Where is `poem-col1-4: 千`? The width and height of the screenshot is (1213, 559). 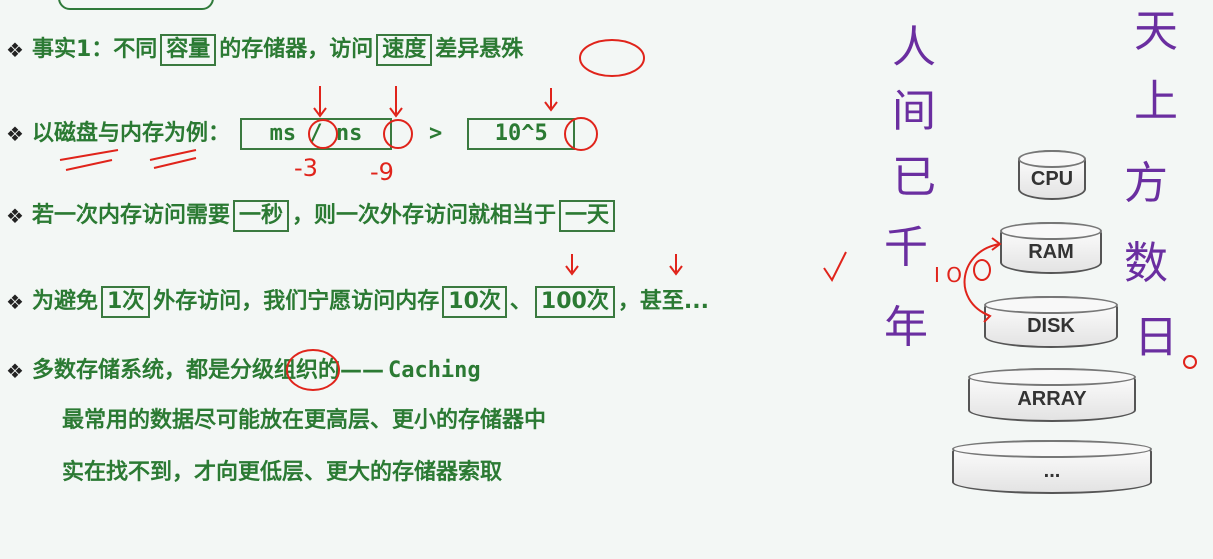 poem-col1-4: 千 is located at coordinates (906, 247).